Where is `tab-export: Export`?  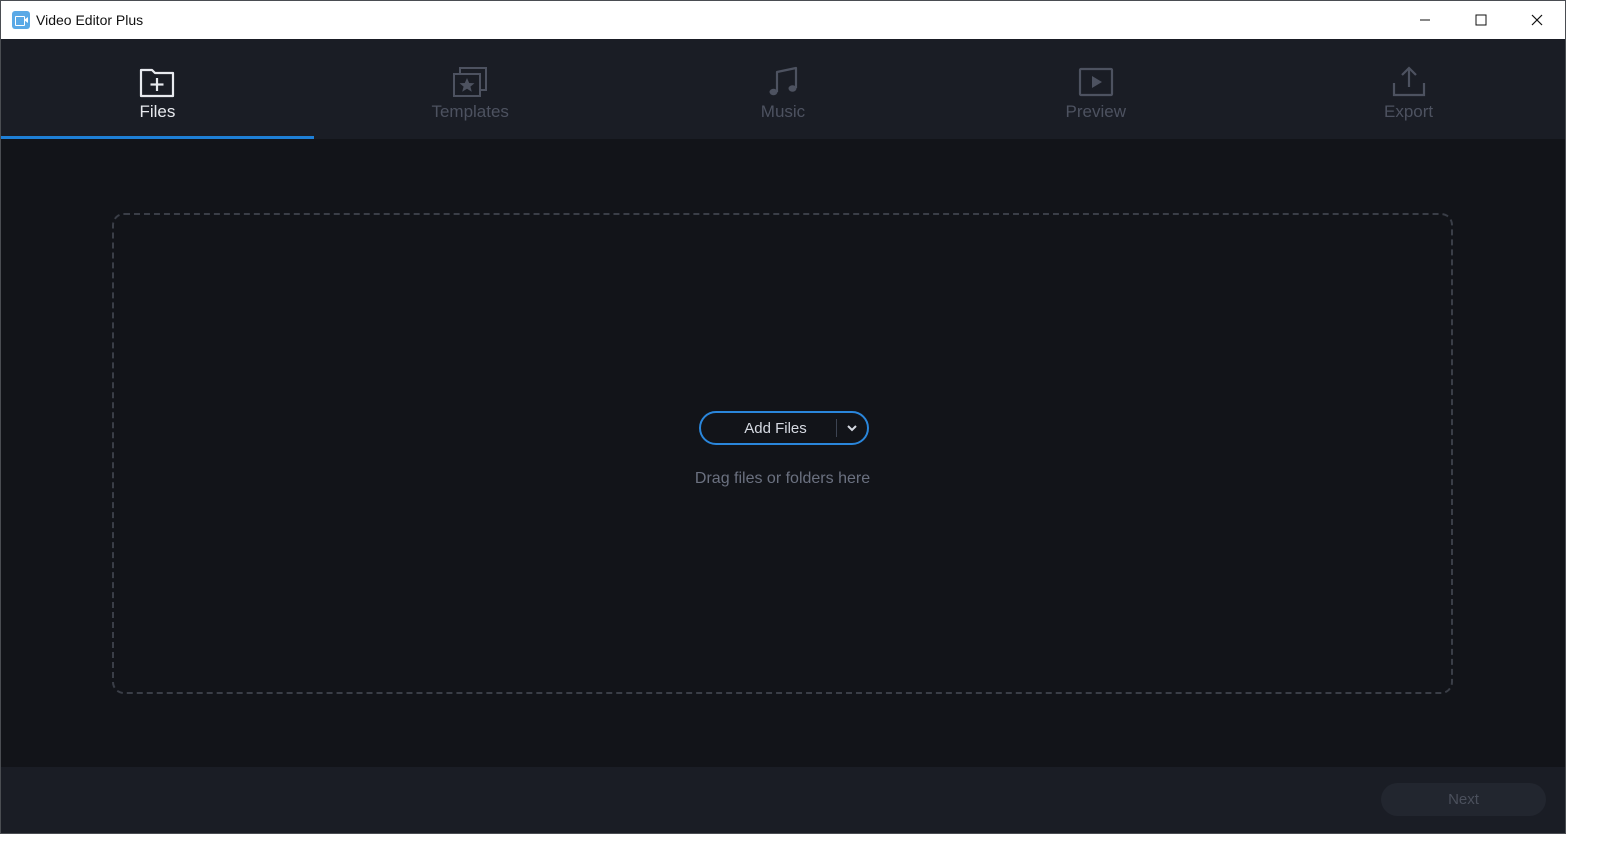 tab-export: Export is located at coordinates (1408, 89).